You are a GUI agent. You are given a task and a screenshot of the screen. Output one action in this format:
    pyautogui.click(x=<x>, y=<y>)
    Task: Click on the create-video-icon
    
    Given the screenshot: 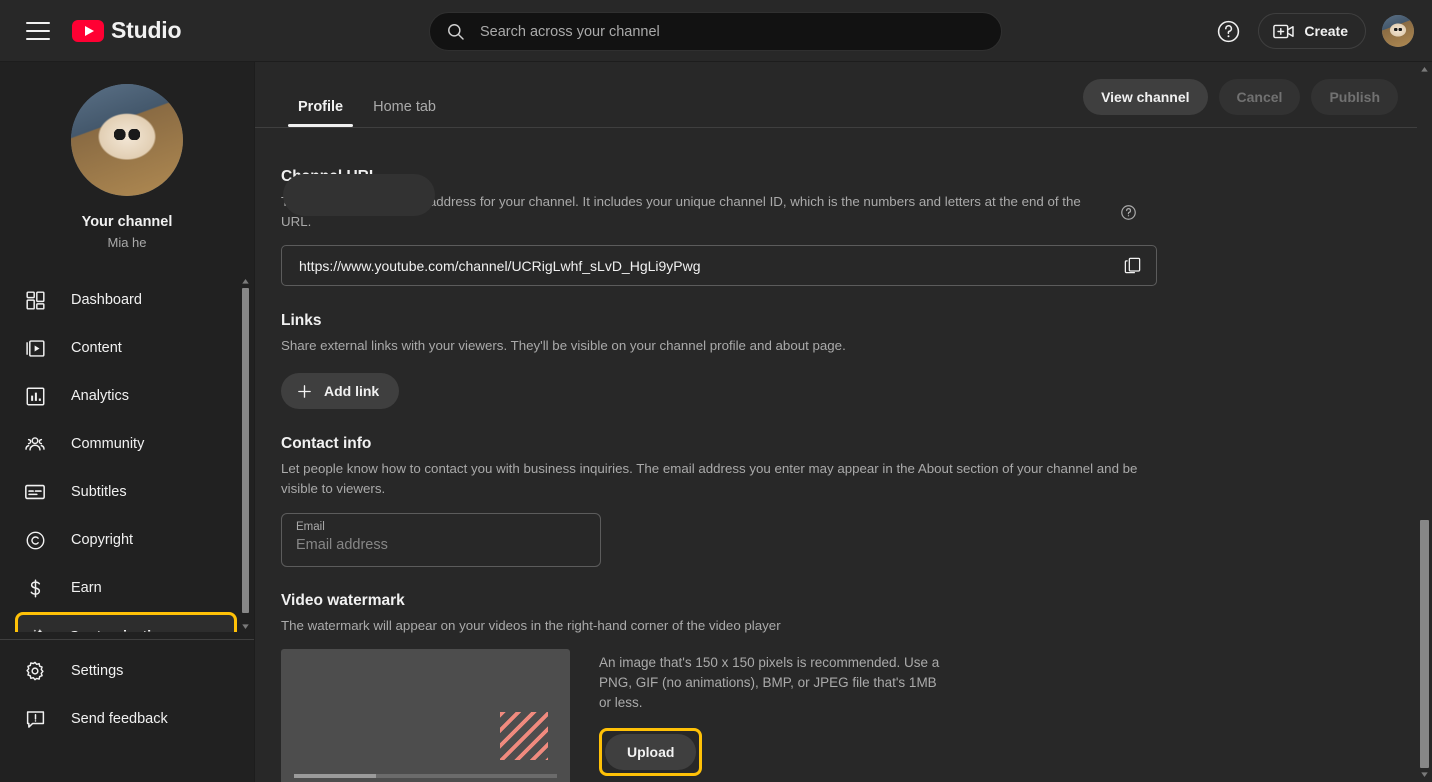 What is the action you would take?
    pyautogui.click(x=1284, y=31)
    